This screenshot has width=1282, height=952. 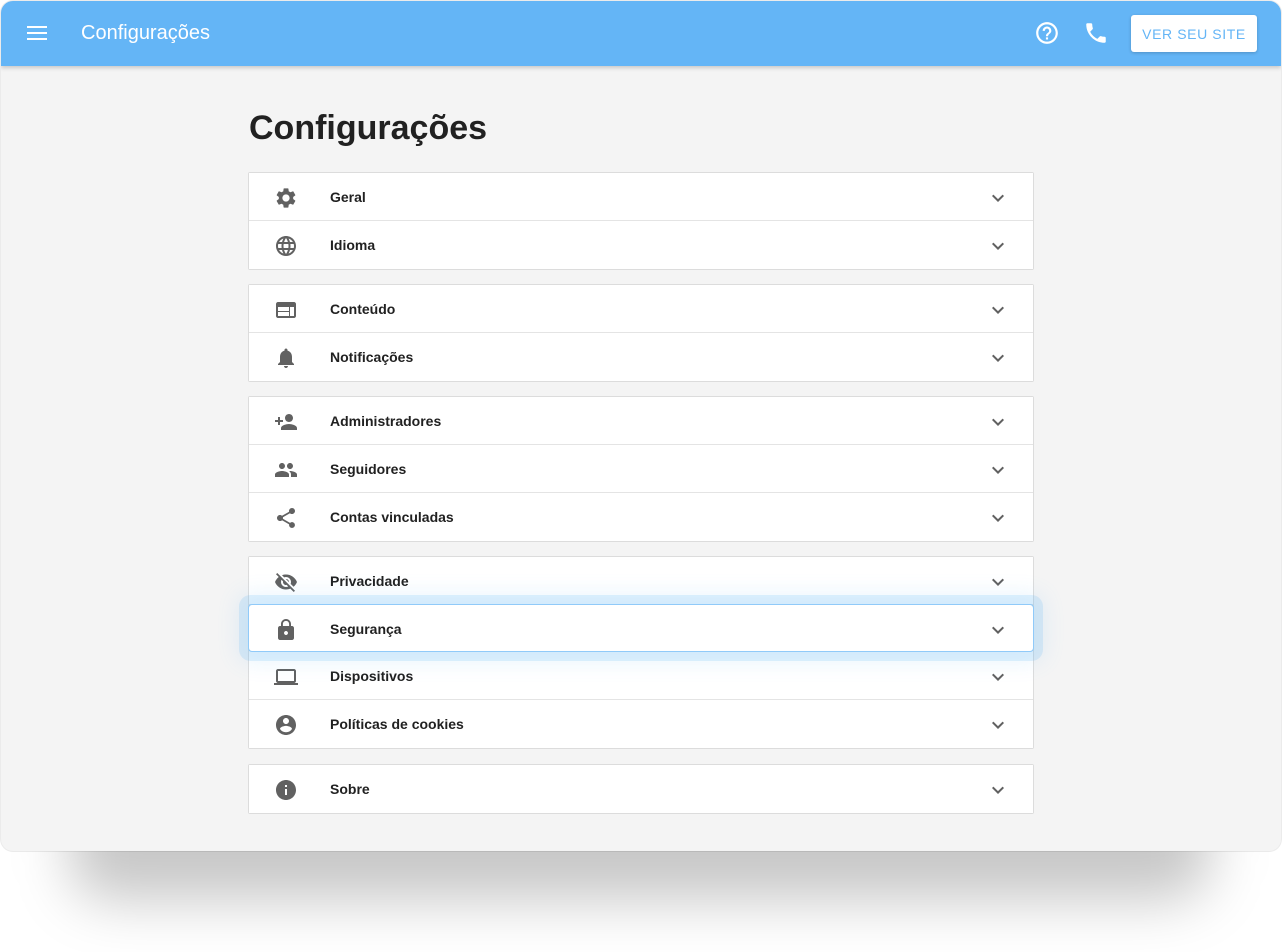 I want to click on settings-group-general: Geral Idioma, so click(x=641, y=221).